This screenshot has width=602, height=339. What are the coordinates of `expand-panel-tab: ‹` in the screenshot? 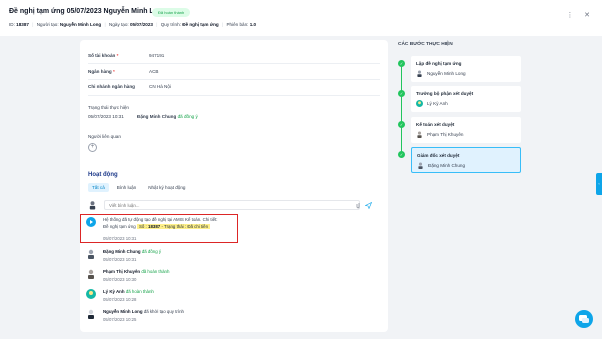 It's located at (599, 184).